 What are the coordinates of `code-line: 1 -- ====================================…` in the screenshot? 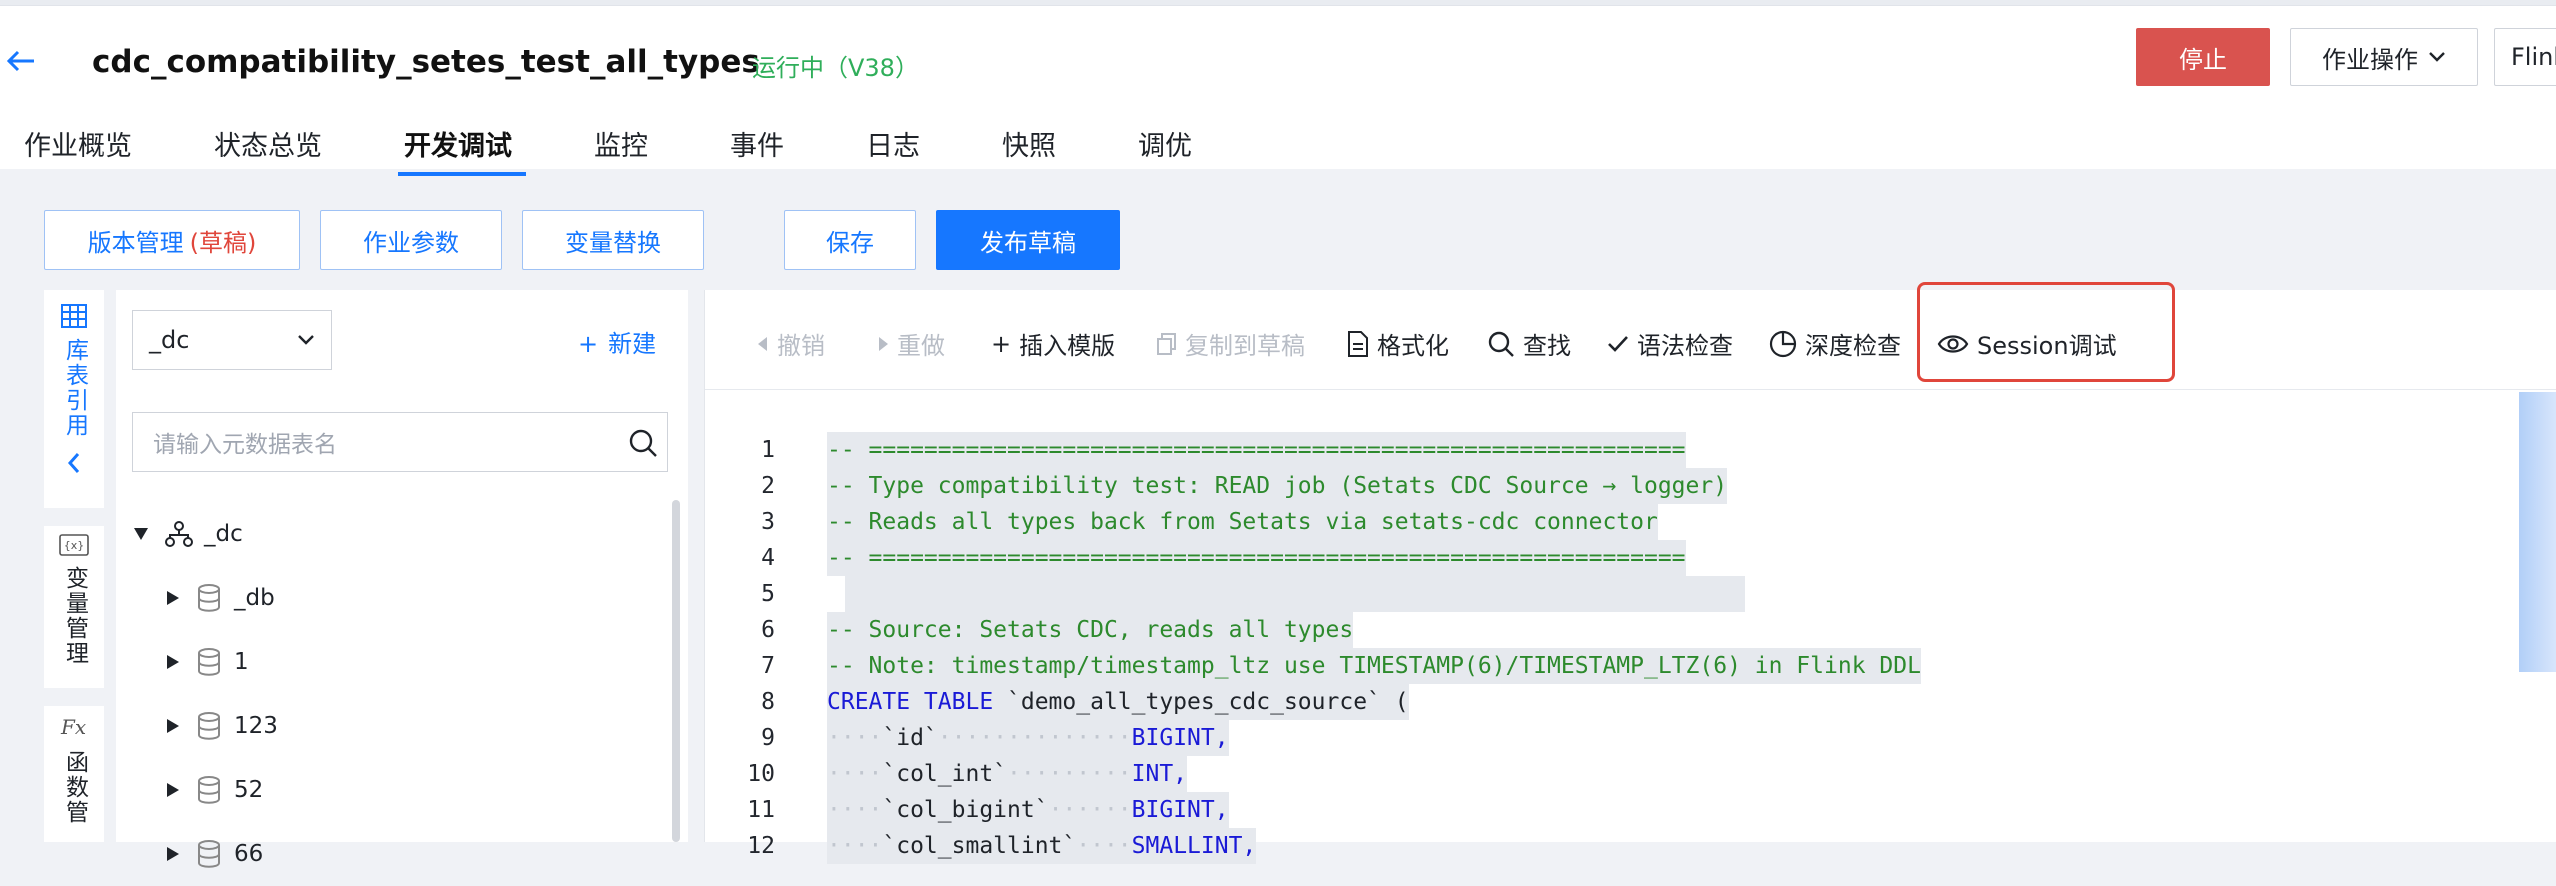 It's located at (1605, 450).